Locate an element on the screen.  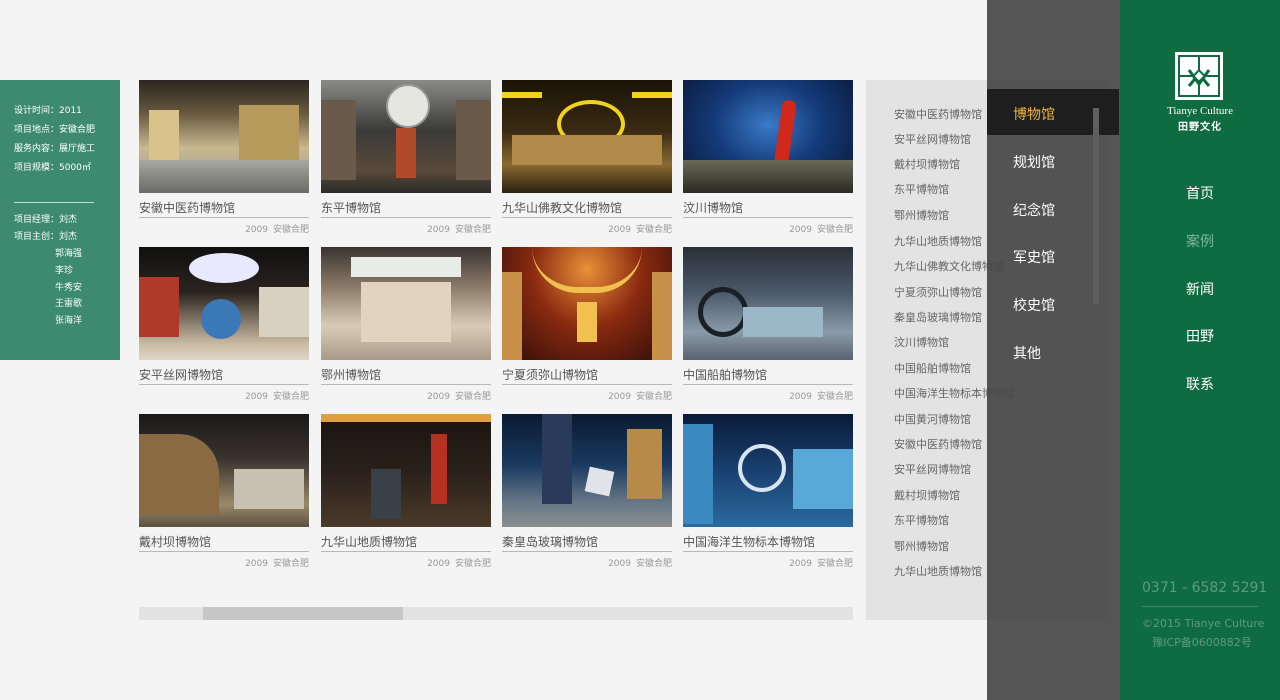
museum-list-item: 中国船舶博物馆 is located at coordinates (932, 368).